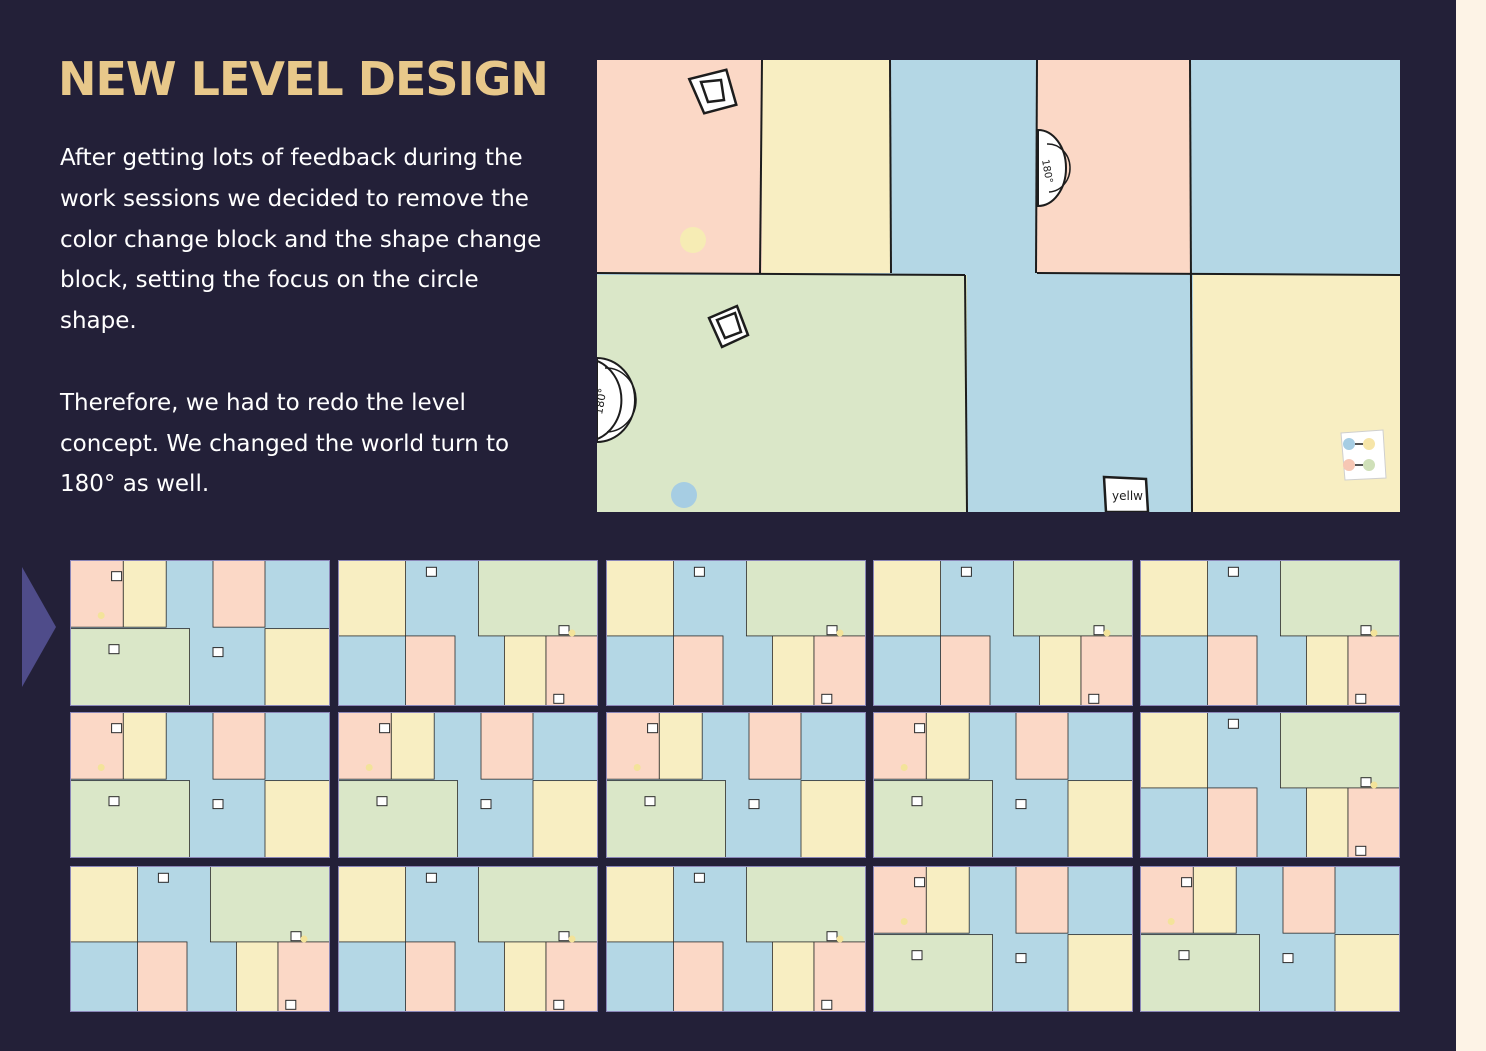 The width and height of the screenshot is (1486, 1051). I want to click on circle-token-blue, so click(684, 495).